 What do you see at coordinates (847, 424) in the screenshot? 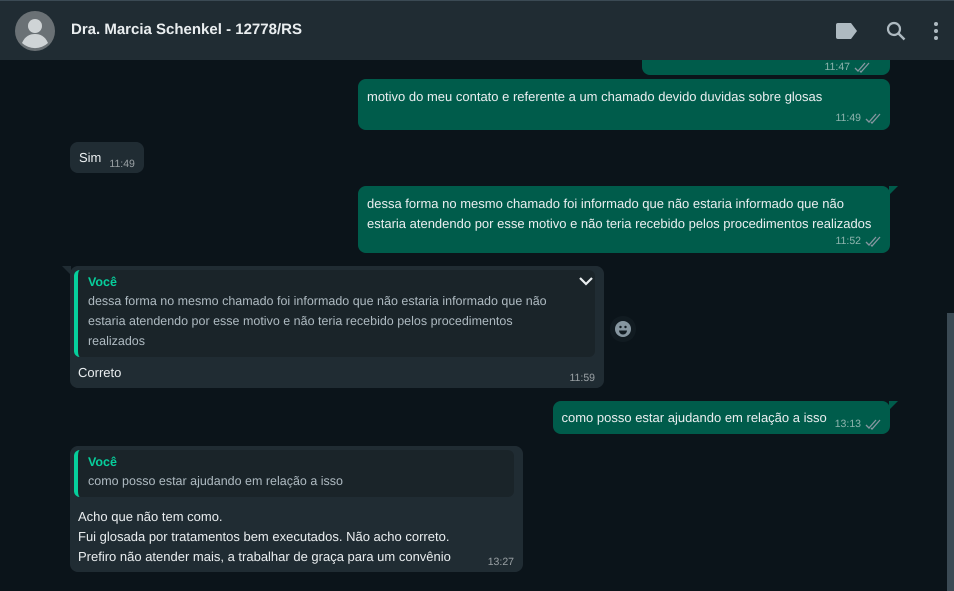
I see `message-time: 13:13` at bounding box center [847, 424].